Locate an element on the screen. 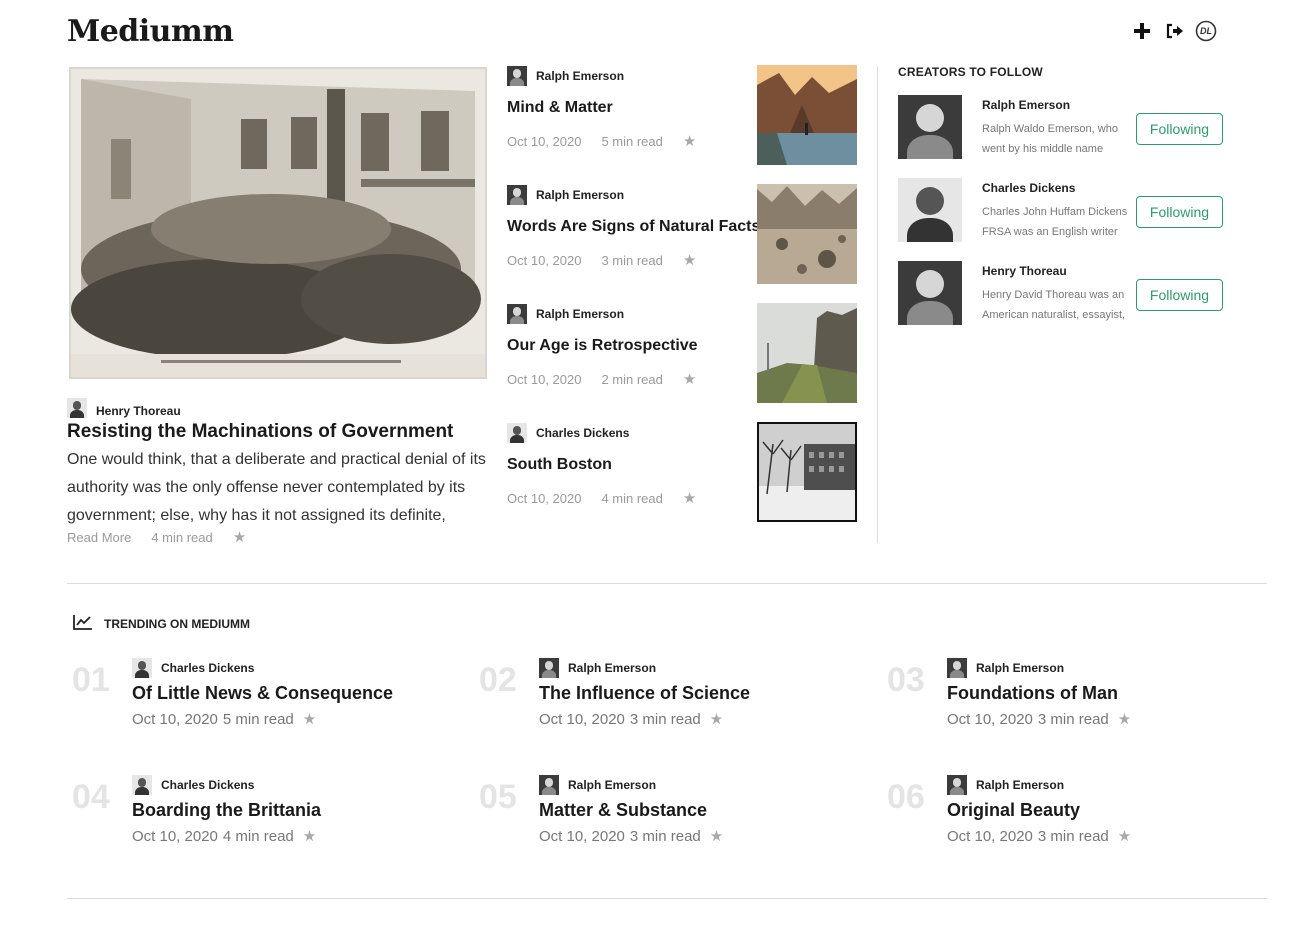 The width and height of the screenshot is (1294, 941). plus-icon is located at coordinates (1142, 31).